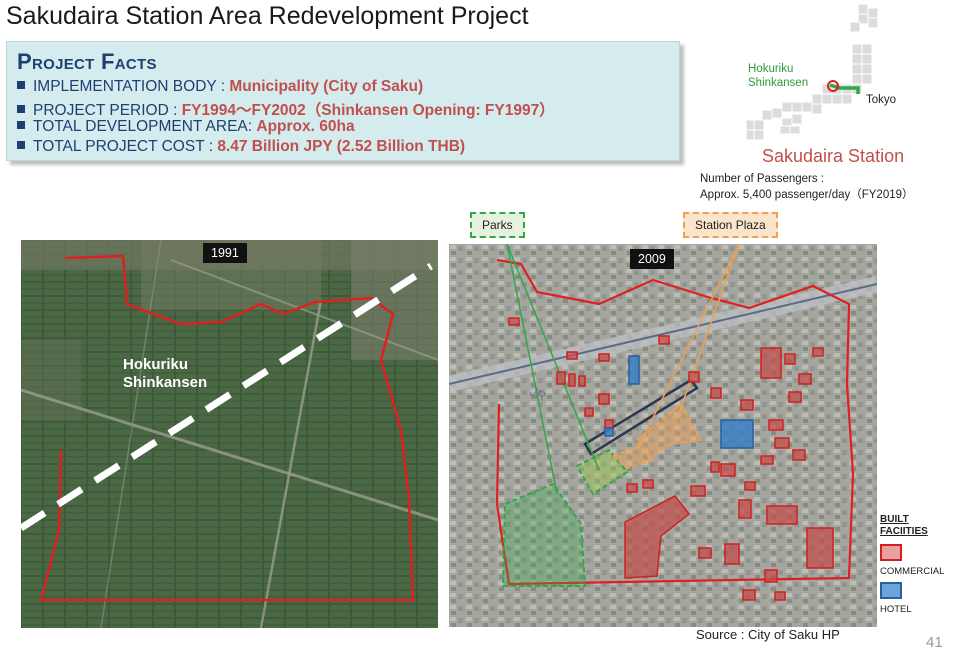 Image resolution: width=956 pixels, height=651 pixels. Describe the element at coordinates (896, 609) in the screenshot. I see `legend-hotel-label: HOTEL` at that location.